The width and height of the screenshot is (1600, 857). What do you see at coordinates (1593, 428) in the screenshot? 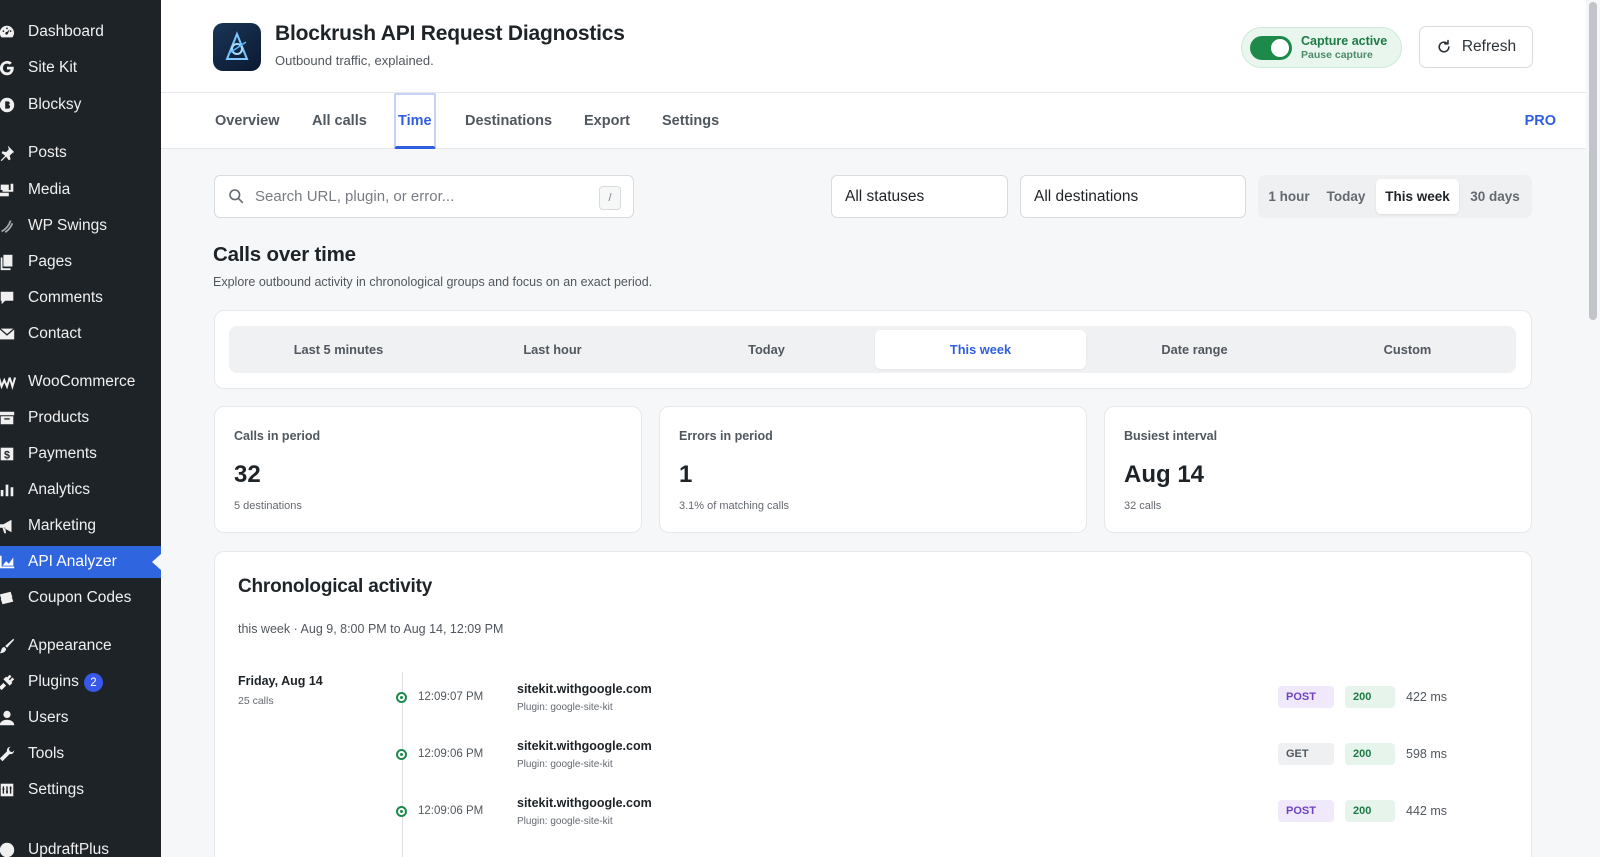
I see `scrollbar` at bounding box center [1593, 428].